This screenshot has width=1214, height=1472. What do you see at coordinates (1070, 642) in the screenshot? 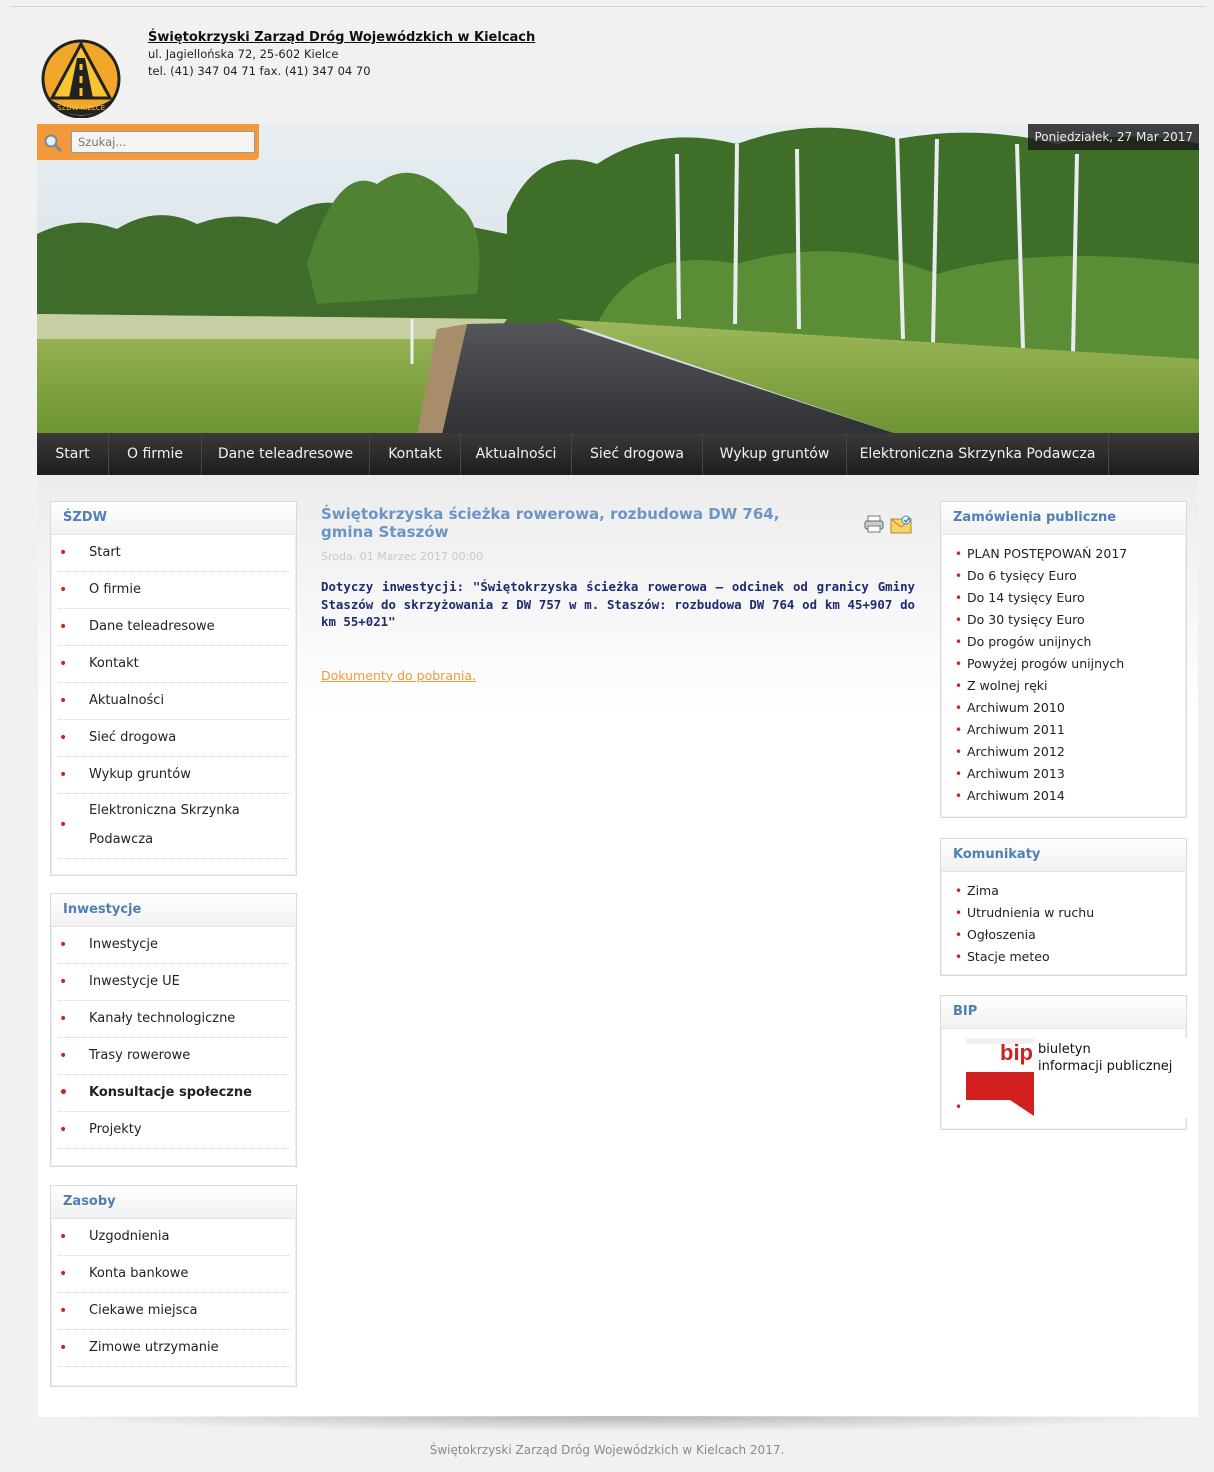
I see `link-do-progow-unijnych: • Do progów unijnych` at bounding box center [1070, 642].